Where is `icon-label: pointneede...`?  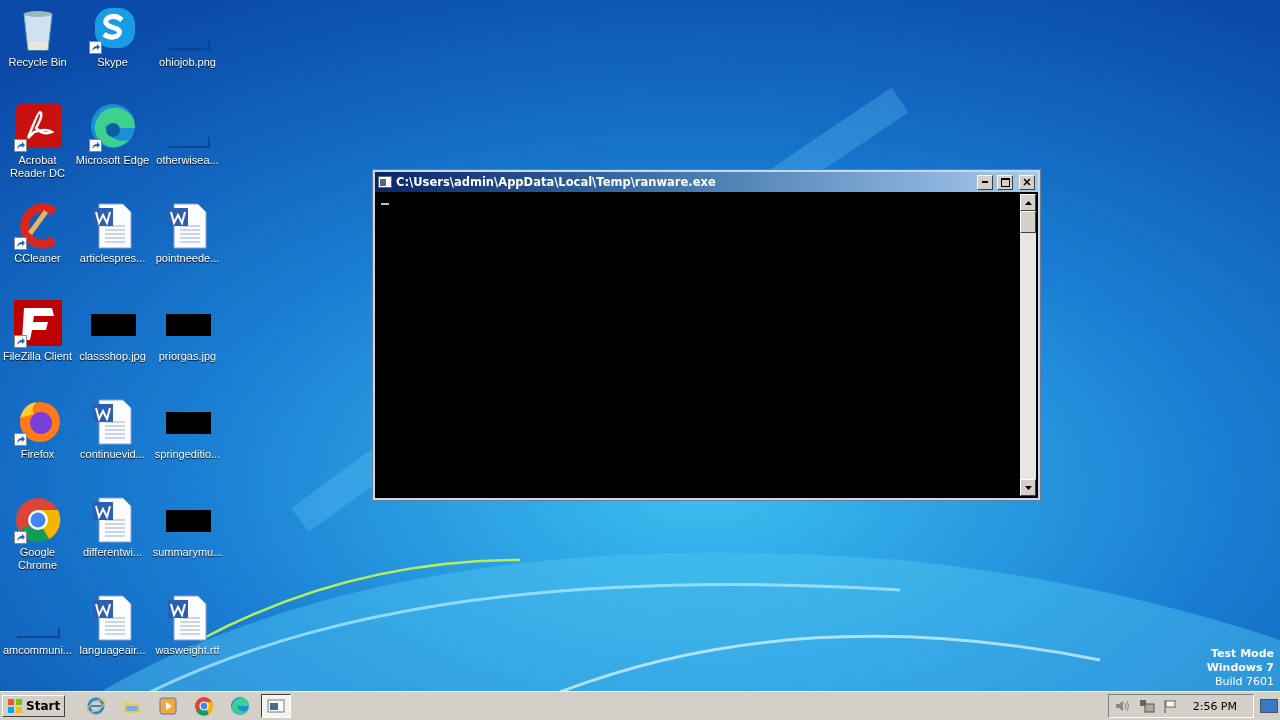
icon-label: pointneede... is located at coordinates (187, 258).